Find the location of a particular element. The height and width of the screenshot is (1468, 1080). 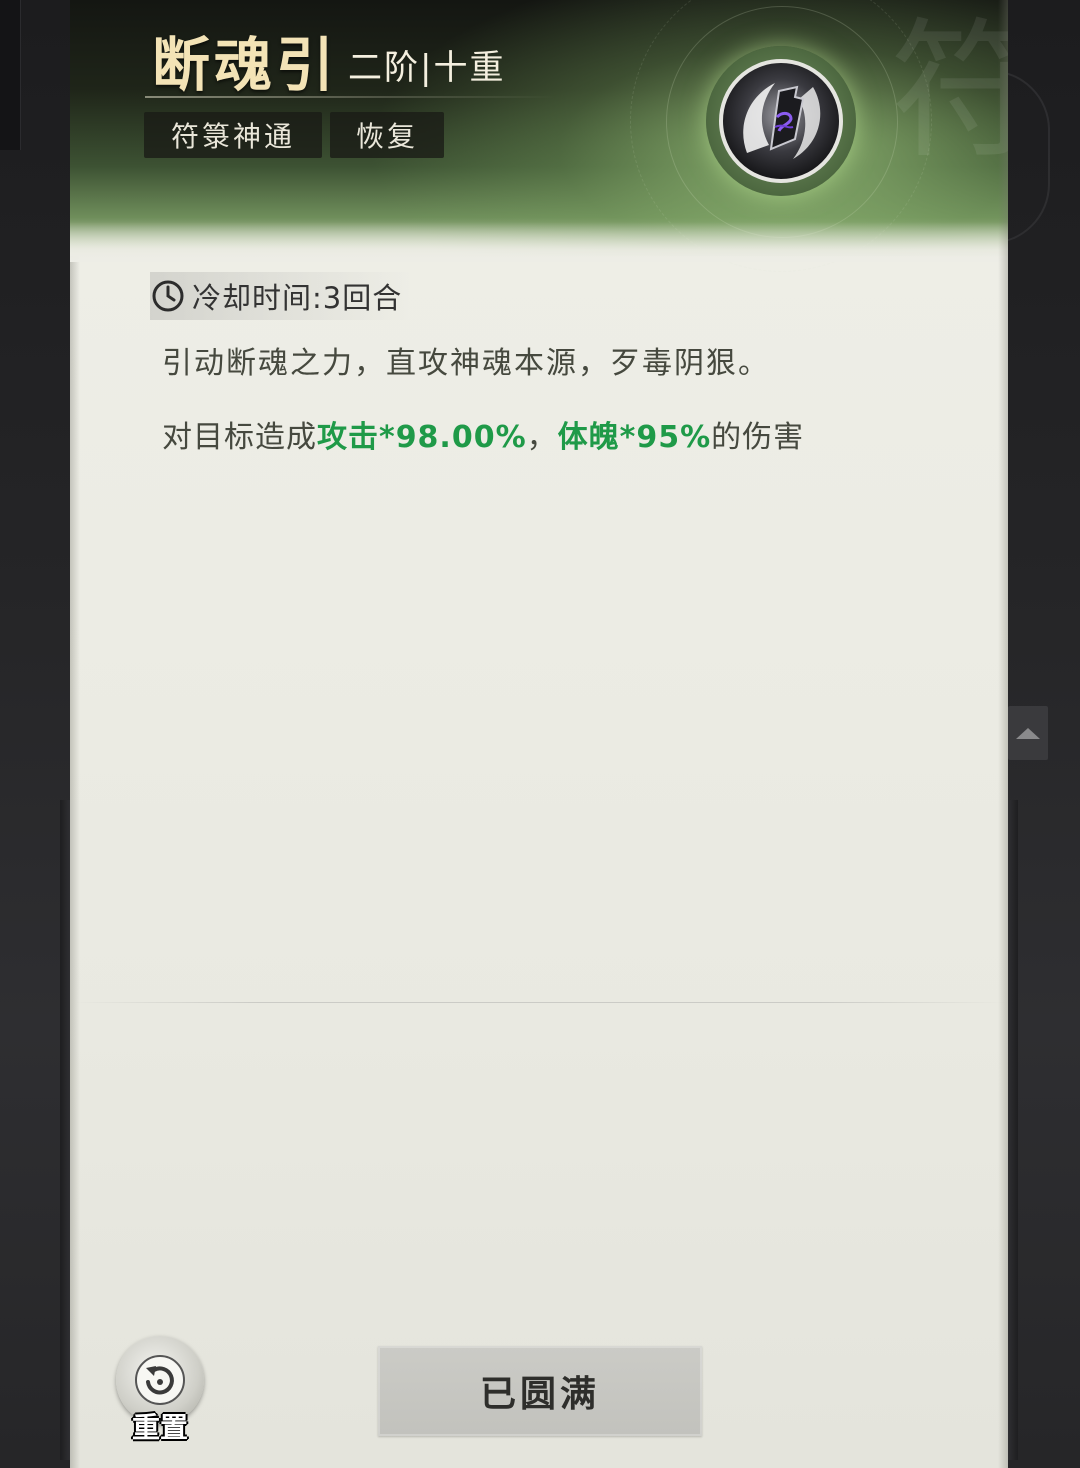

skill-type-tag: 符箓神通 is located at coordinates (233, 135).